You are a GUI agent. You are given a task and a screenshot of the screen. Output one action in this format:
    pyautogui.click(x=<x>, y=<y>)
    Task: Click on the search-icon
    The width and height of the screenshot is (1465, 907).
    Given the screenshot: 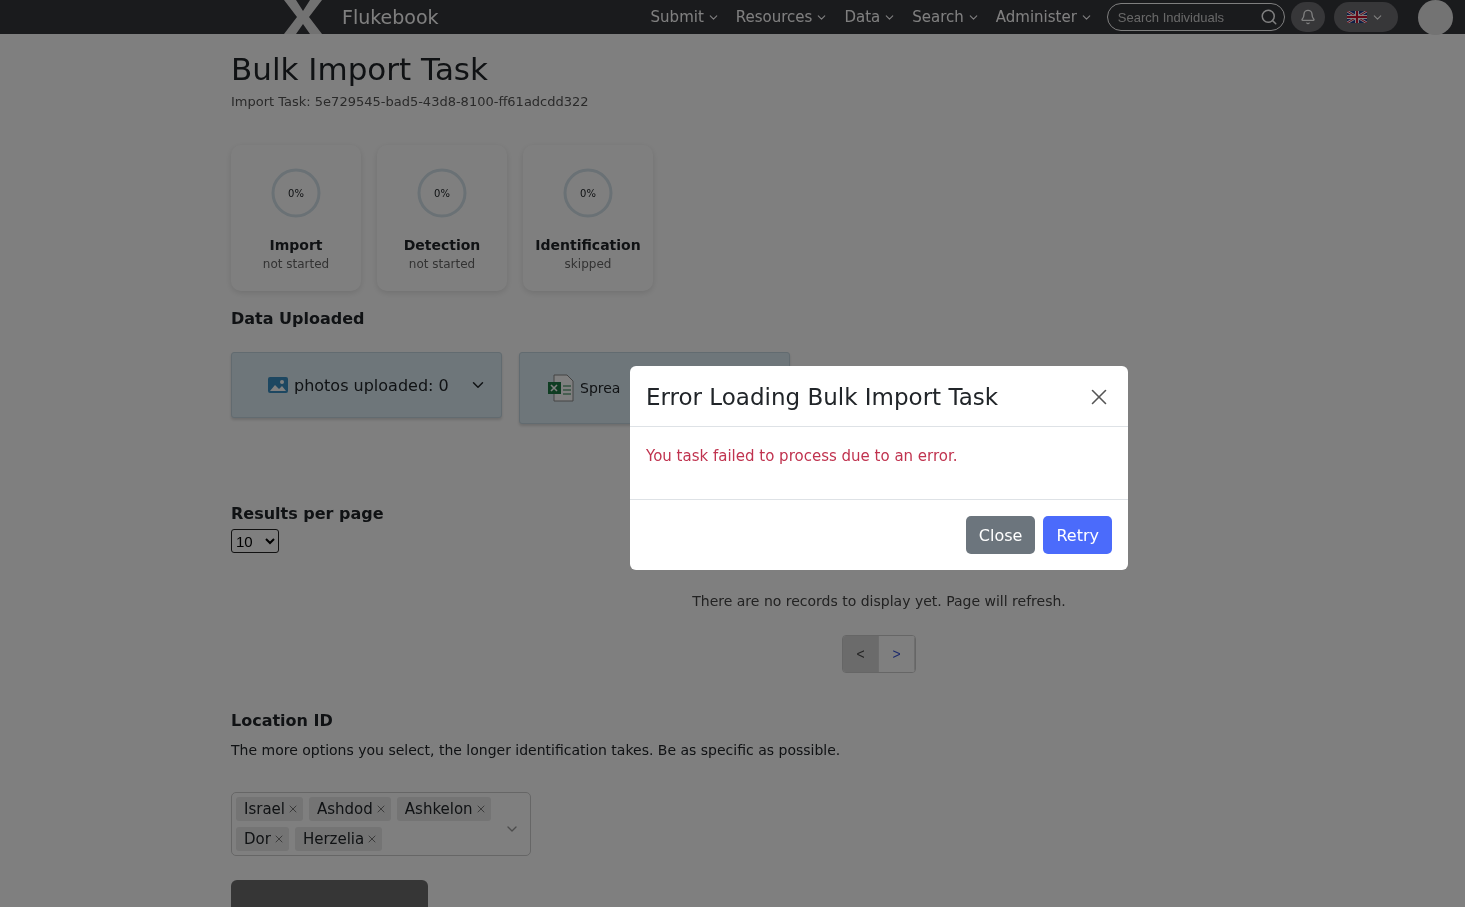 What is the action you would take?
    pyautogui.click(x=1268, y=17)
    